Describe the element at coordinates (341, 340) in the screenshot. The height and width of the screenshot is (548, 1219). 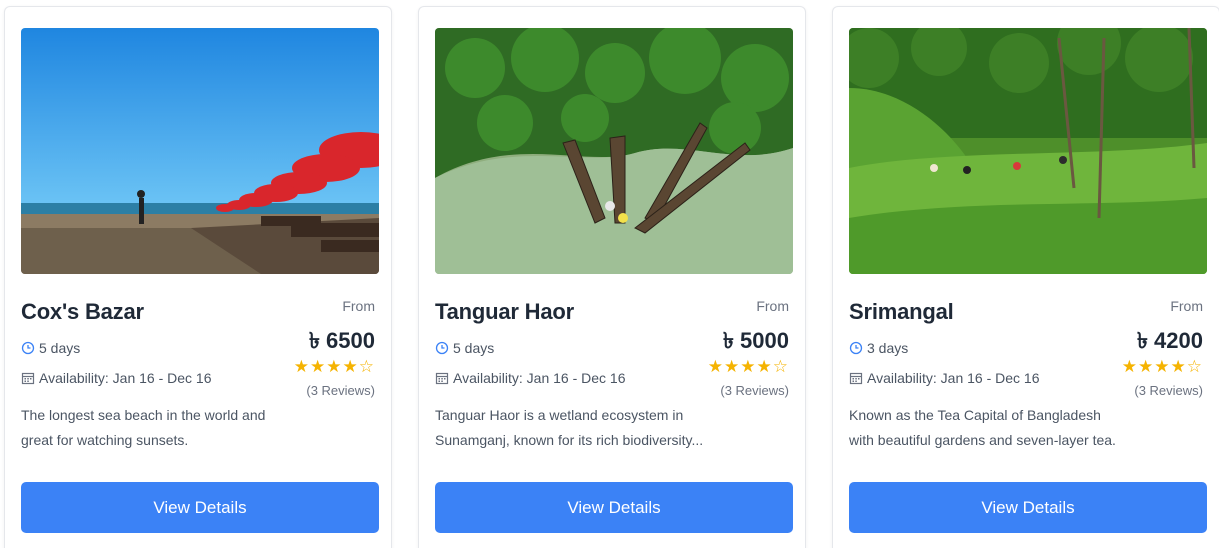
I see `tour-price: ৳ 6500` at that location.